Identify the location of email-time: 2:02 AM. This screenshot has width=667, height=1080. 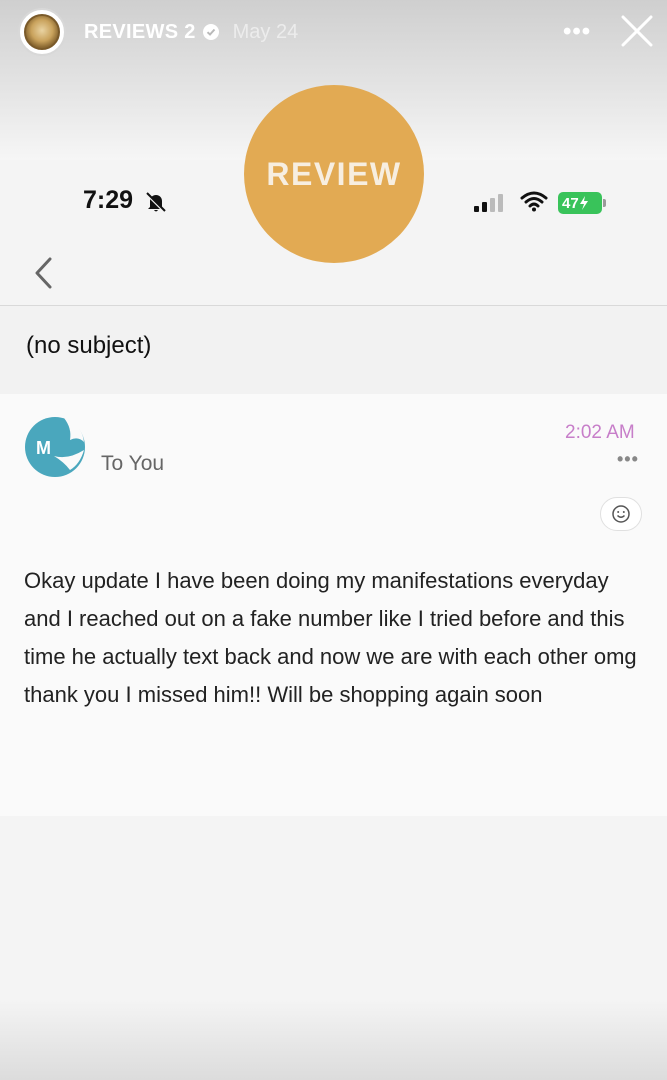
(600, 432).